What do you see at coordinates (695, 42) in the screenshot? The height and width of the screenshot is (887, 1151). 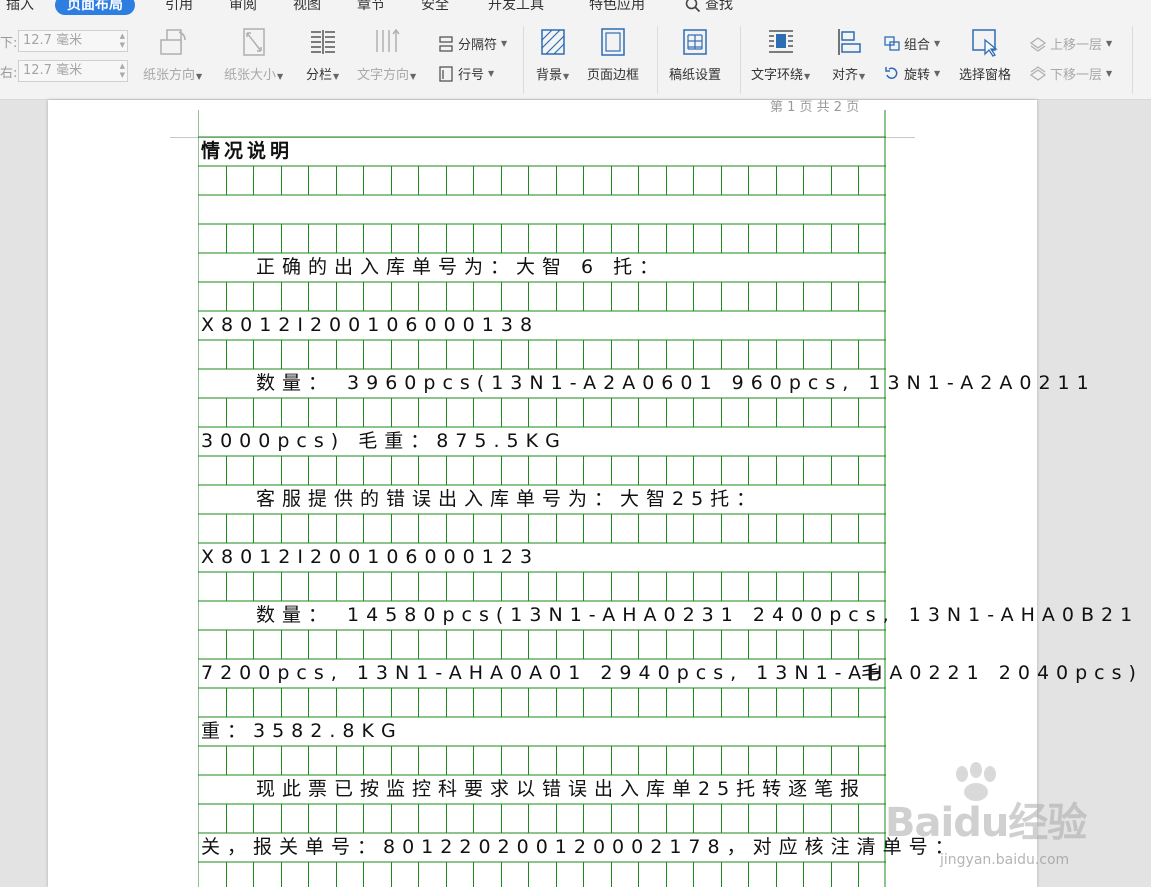 I see `manuscript-grid-icon` at bounding box center [695, 42].